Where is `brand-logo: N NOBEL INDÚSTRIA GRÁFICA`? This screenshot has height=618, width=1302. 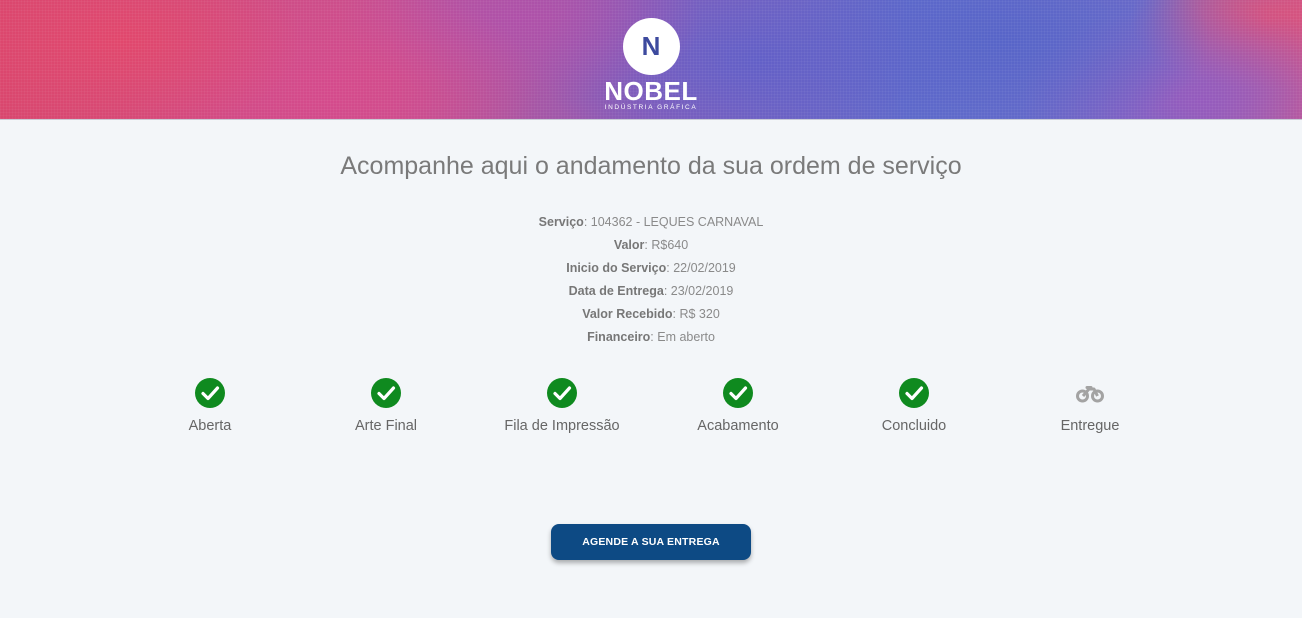 brand-logo: N NOBEL INDÚSTRIA GRÁFICA is located at coordinates (651, 65).